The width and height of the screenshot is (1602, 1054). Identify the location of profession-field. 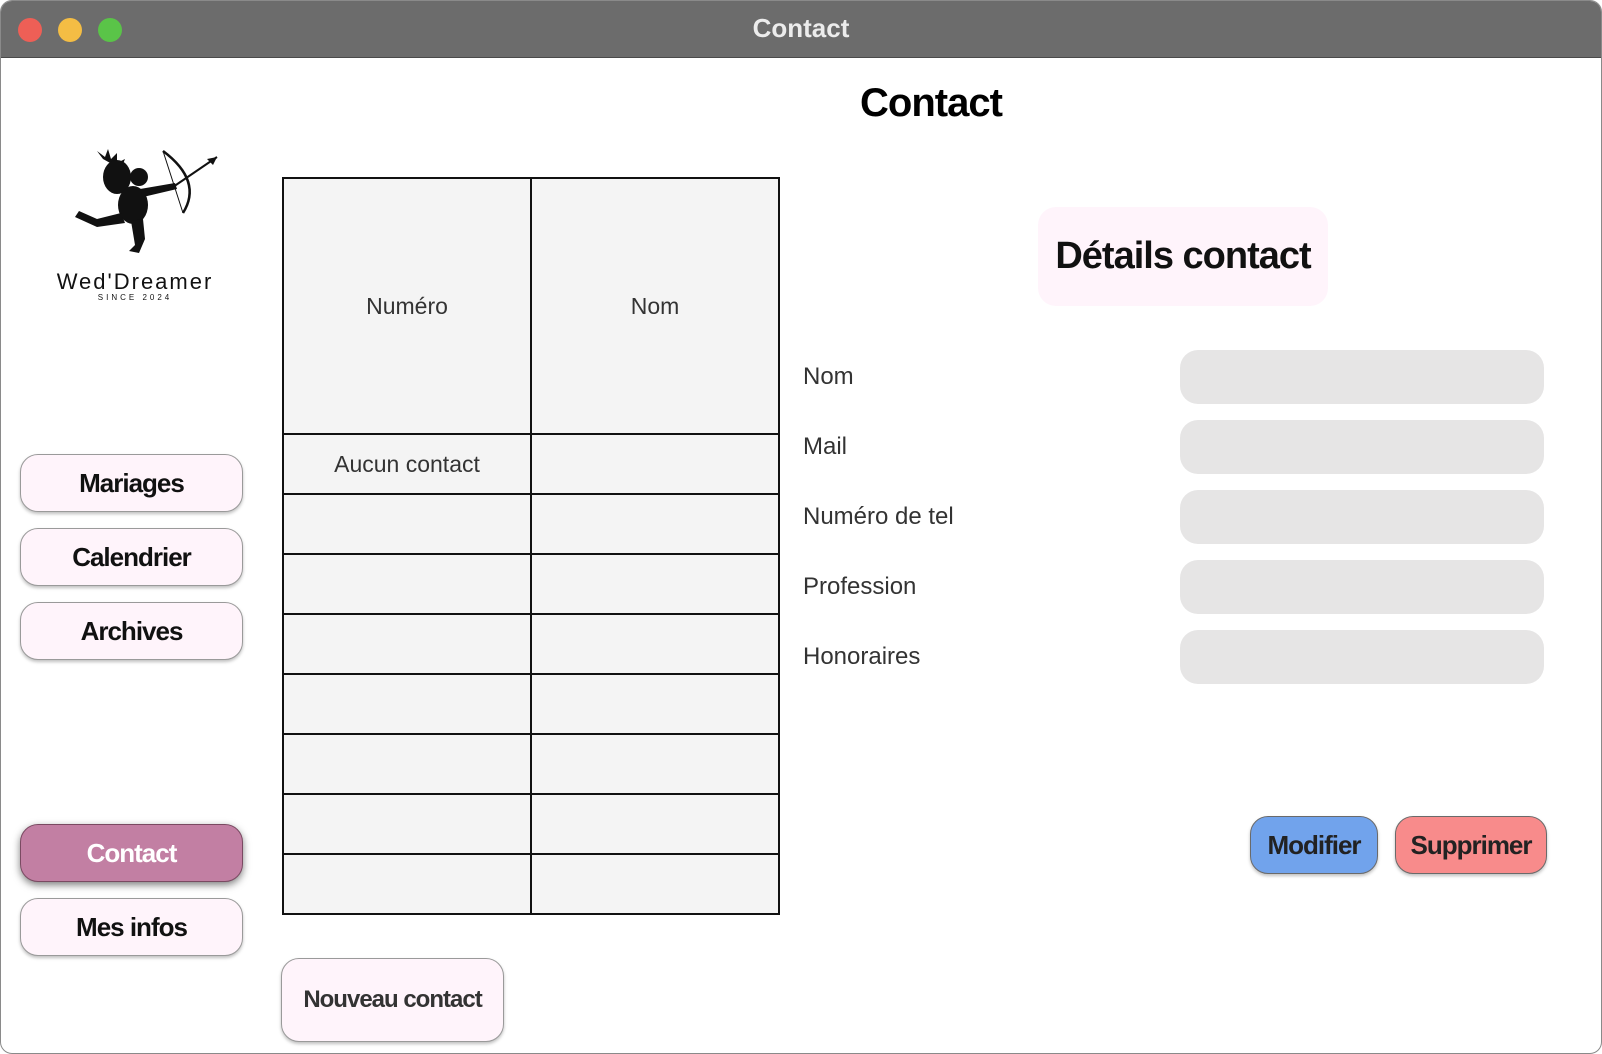
(1362, 587).